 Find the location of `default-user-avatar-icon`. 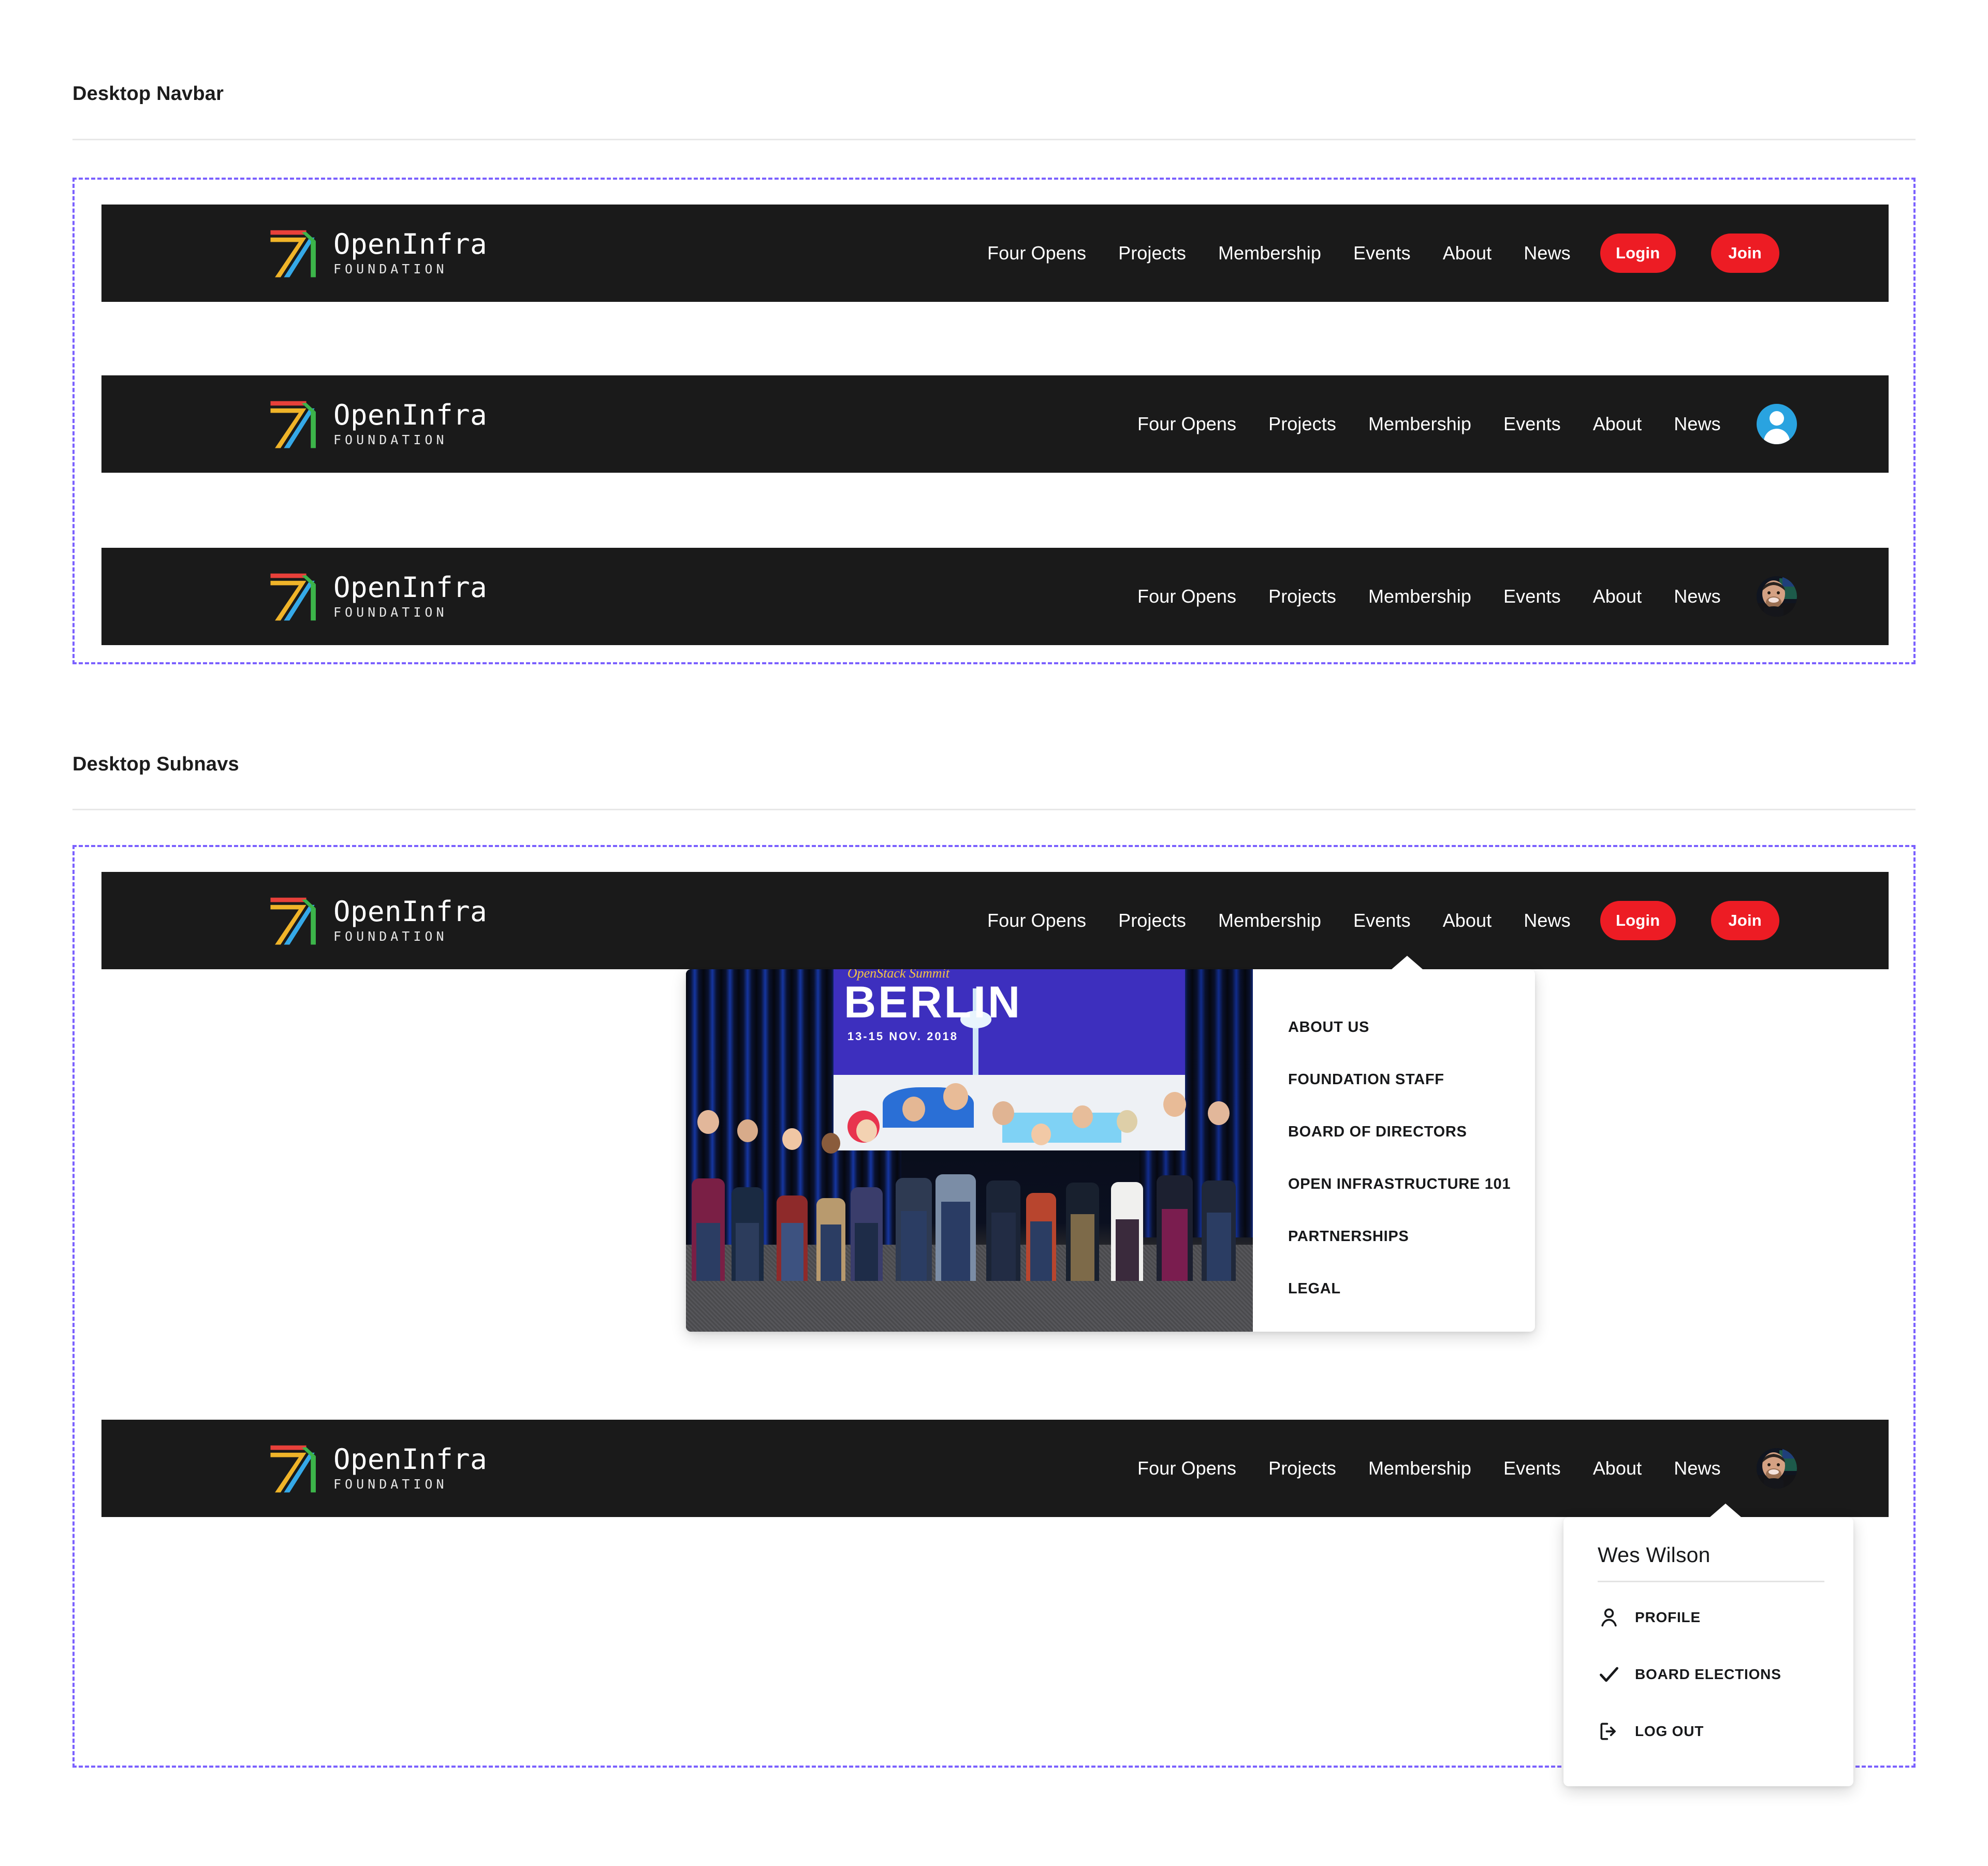

default-user-avatar-icon is located at coordinates (1776, 424).